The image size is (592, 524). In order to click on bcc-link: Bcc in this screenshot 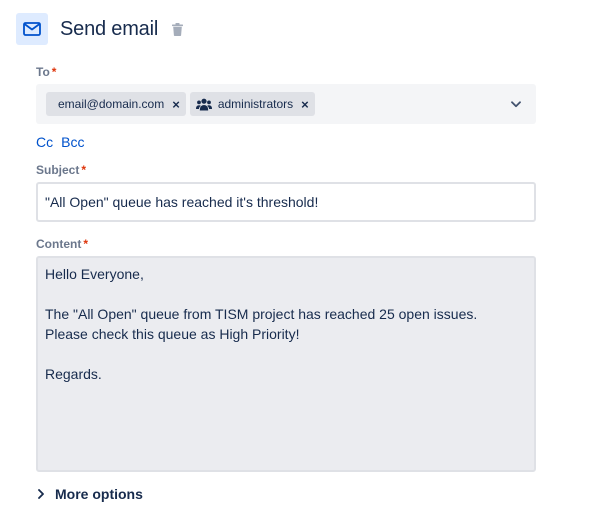, I will do `click(72, 143)`.